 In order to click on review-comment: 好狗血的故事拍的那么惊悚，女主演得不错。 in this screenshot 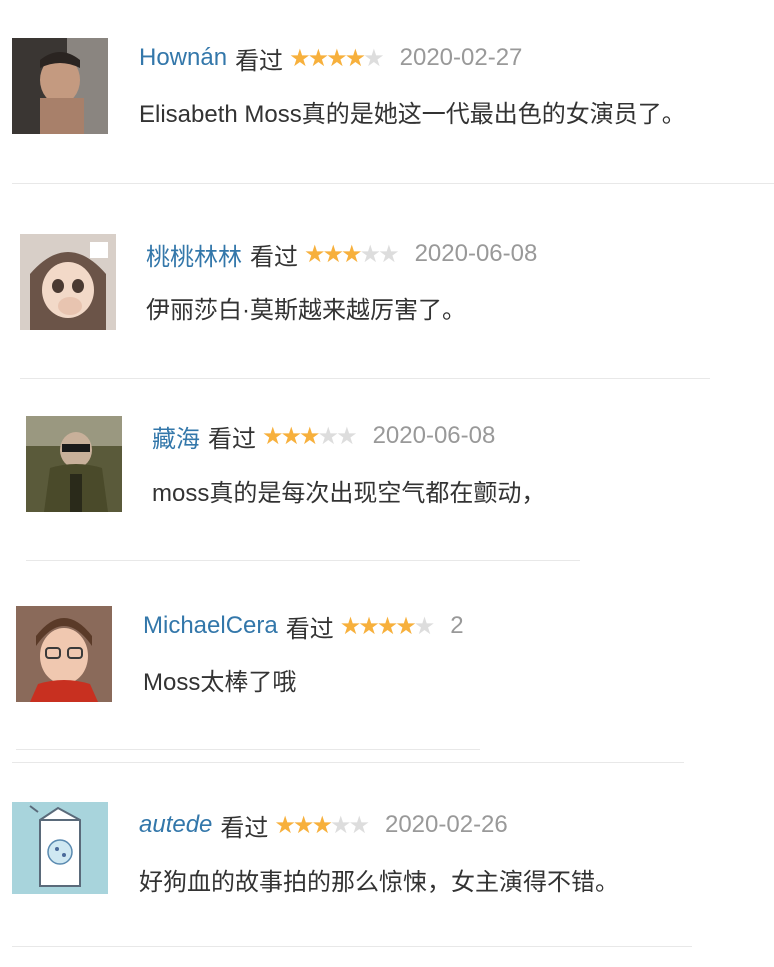, I will do `click(379, 882)`.